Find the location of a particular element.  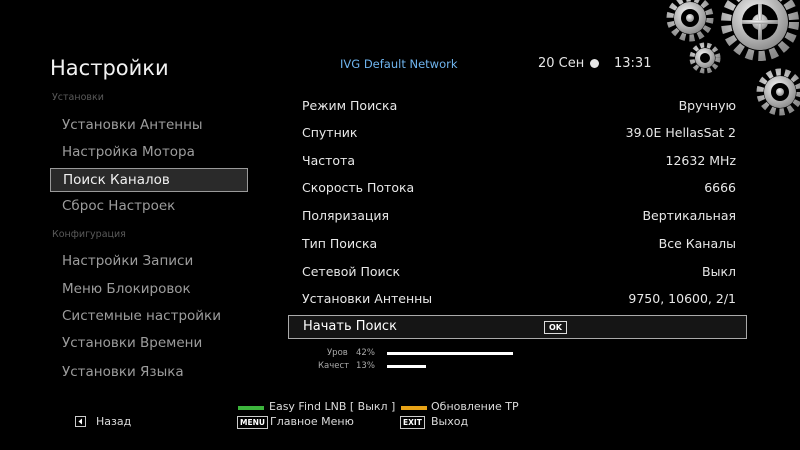

setting-row-network-search: Сетевой Поиск Выкл is located at coordinates (519, 272).